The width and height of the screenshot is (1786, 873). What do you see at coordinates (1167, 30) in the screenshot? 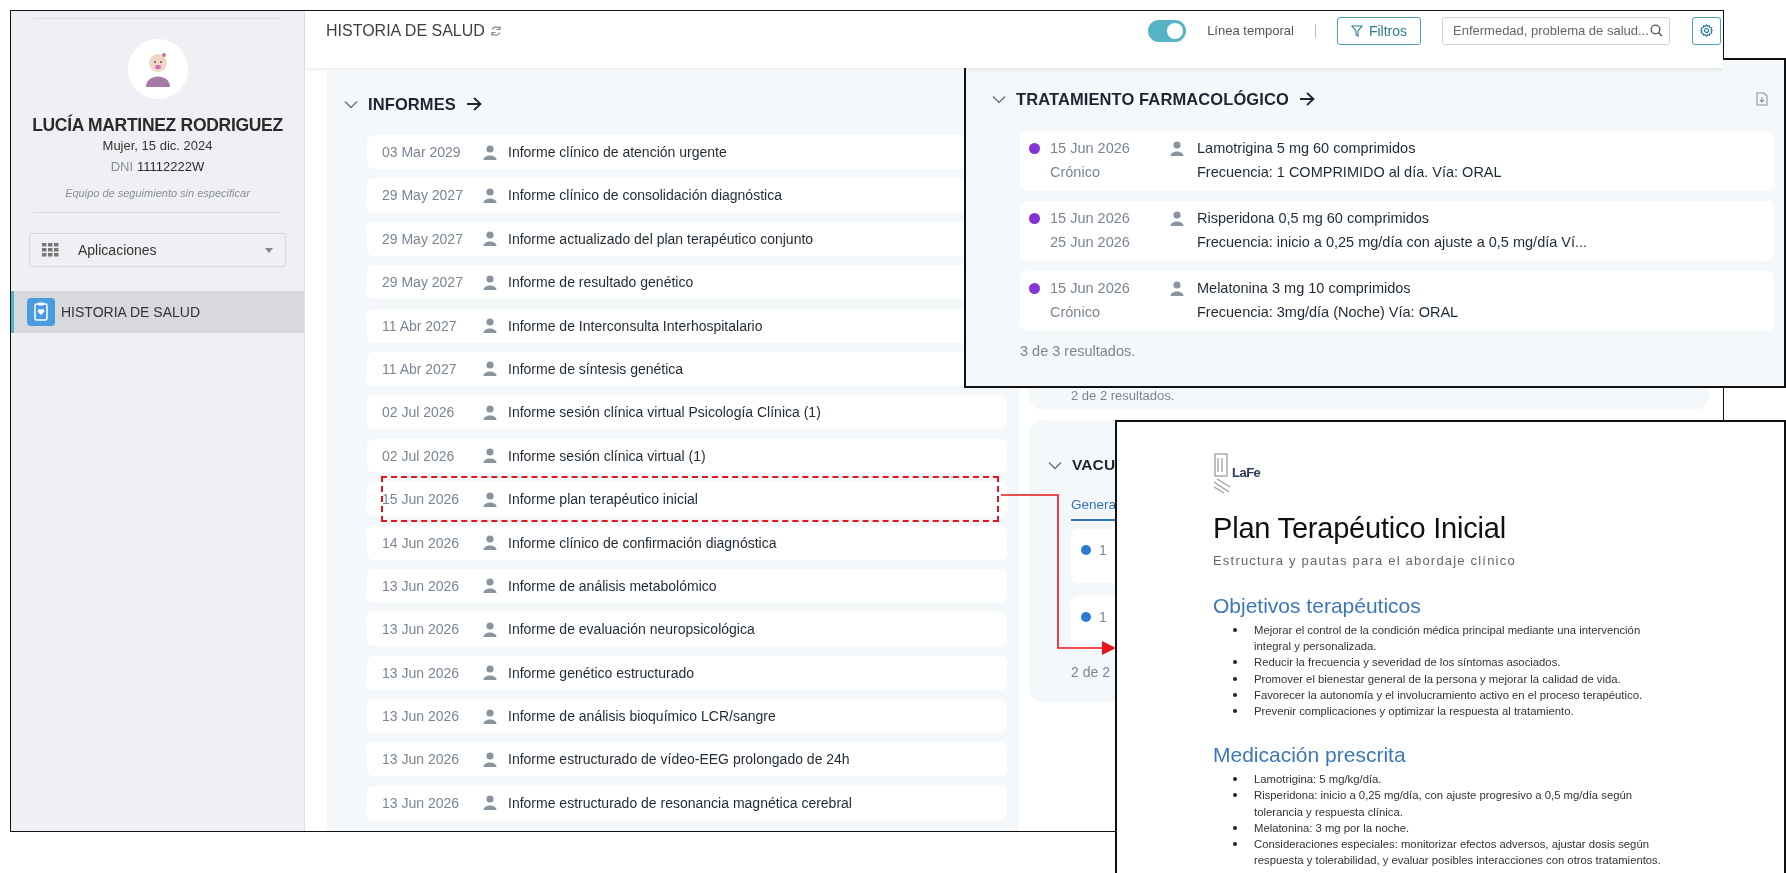
I see `timeline-toggle` at bounding box center [1167, 30].